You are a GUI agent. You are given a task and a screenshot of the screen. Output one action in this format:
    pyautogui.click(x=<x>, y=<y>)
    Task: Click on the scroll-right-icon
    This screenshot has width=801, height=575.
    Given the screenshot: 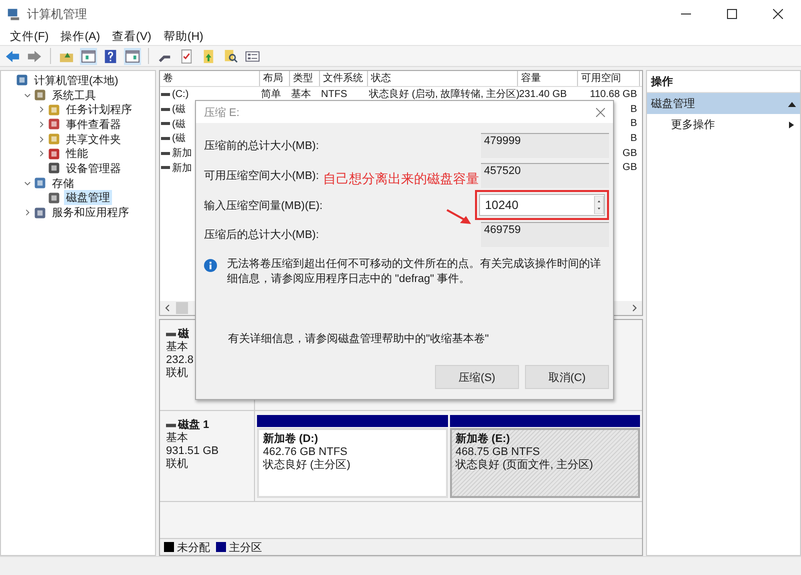 What is the action you would take?
    pyautogui.click(x=634, y=308)
    